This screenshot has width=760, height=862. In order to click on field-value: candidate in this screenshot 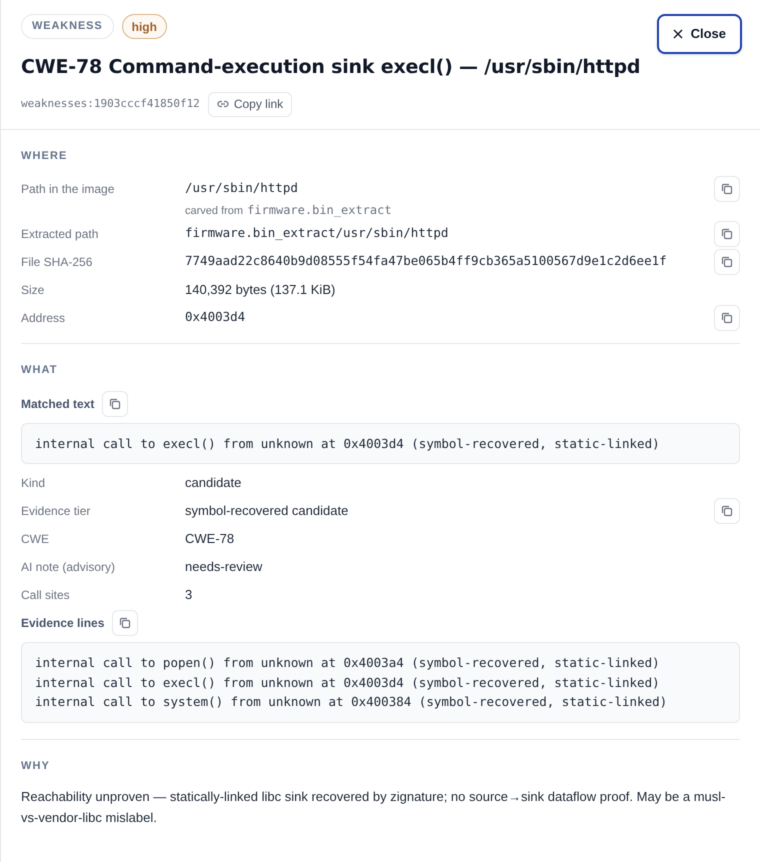, I will do `click(213, 483)`.